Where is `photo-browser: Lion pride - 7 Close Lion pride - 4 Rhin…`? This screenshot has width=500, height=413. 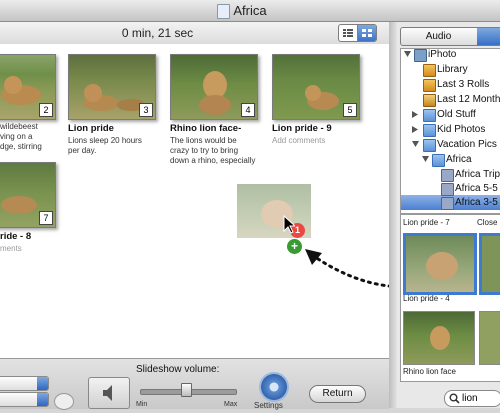 photo-browser: Lion pride - 7 Close Lion pride - 4 Rhin… is located at coordinates (450, 298).